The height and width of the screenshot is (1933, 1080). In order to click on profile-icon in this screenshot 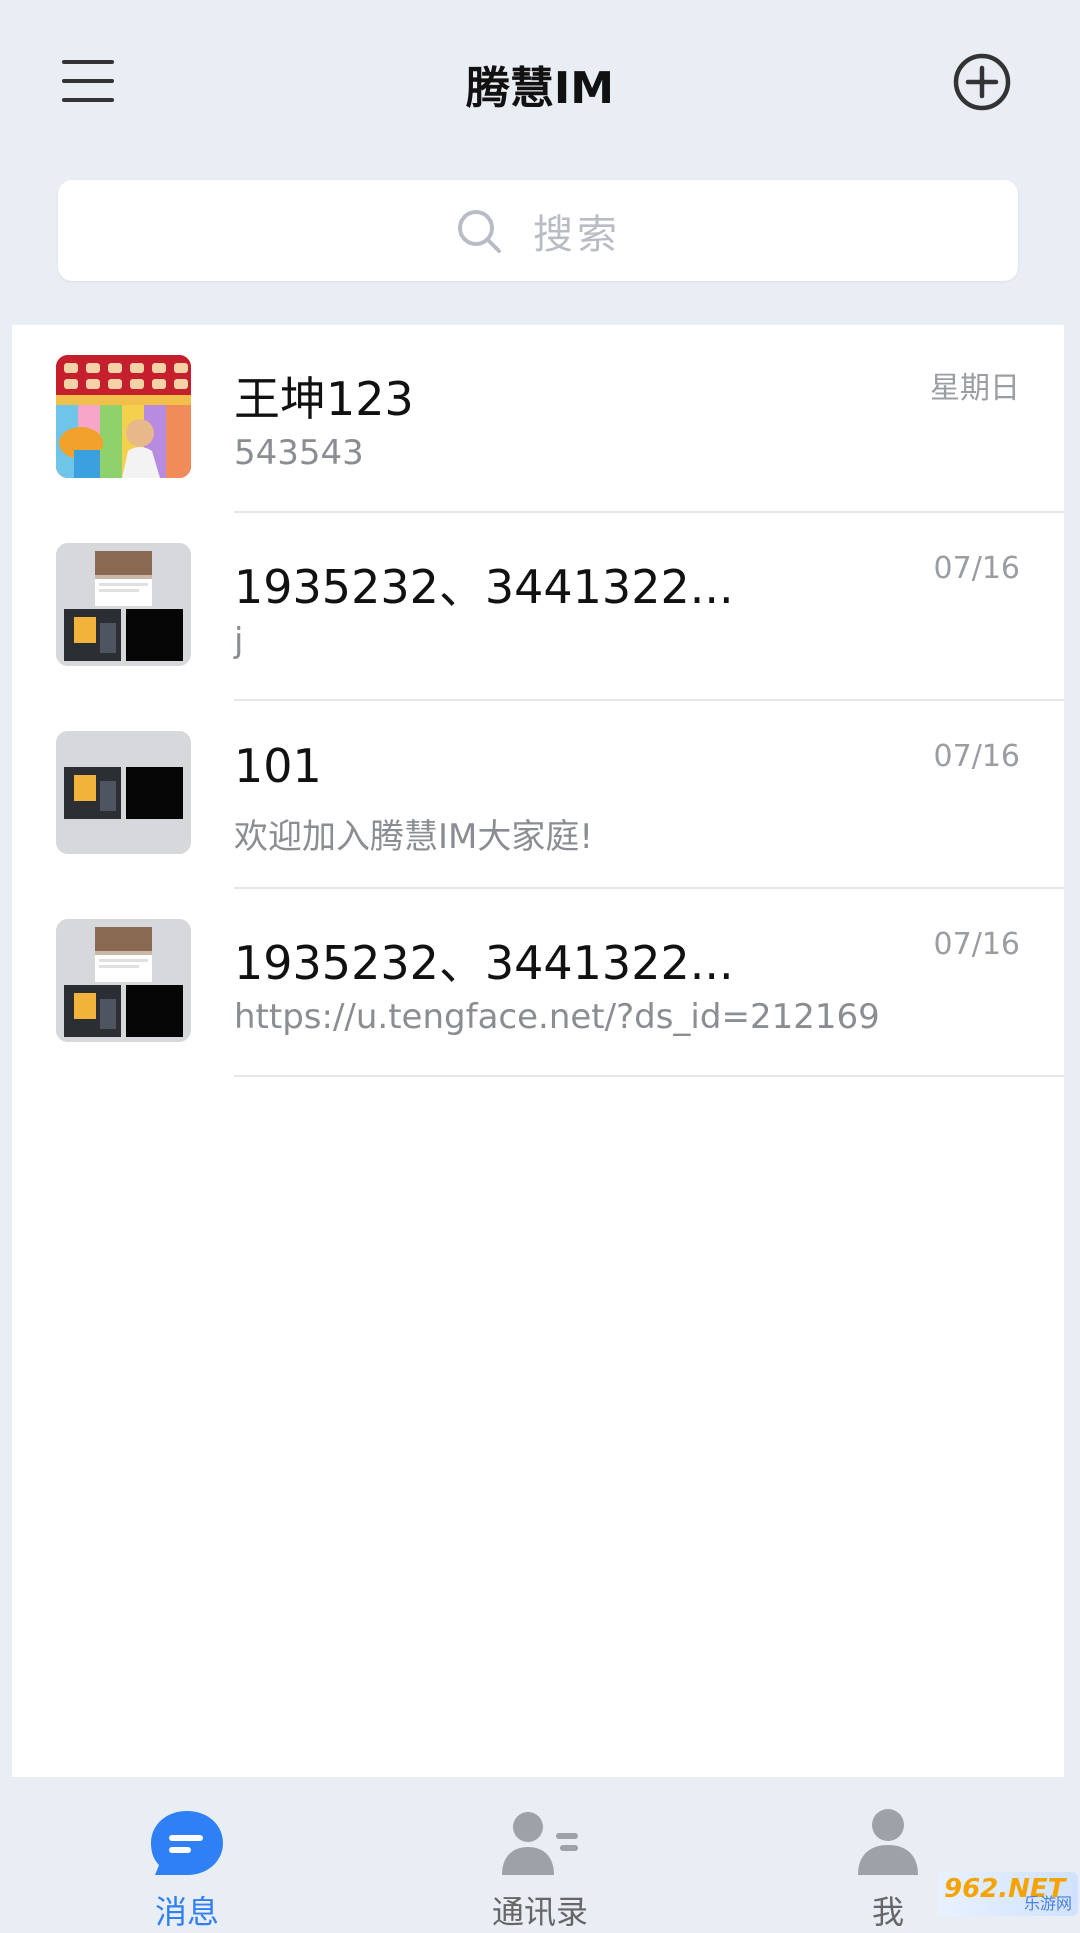, I will do `click(888, 1842)`.